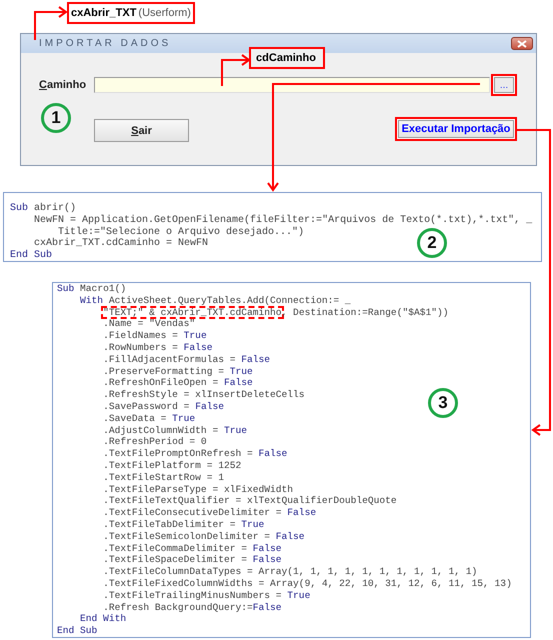 The image size is (553, 640). I want to click on code-line: NewFN = Application.GetOpenFilename(fileFilter:="Arquivos de Texto(*.txt),*.txt", _, so click(282, 220).